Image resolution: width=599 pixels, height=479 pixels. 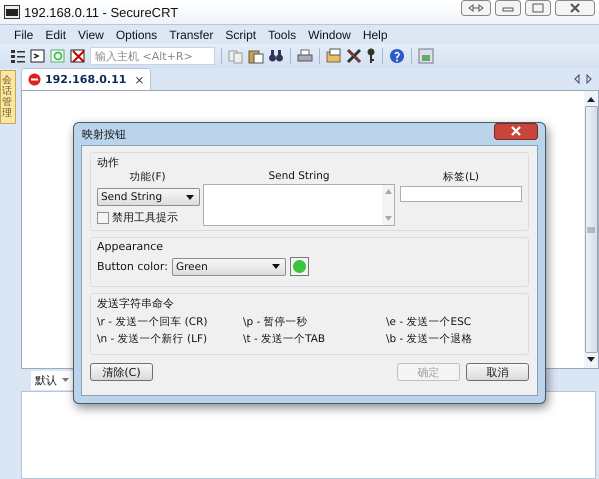 I want to click on command-hint: \b - 发送一个退格, so click(x=430, y=339).